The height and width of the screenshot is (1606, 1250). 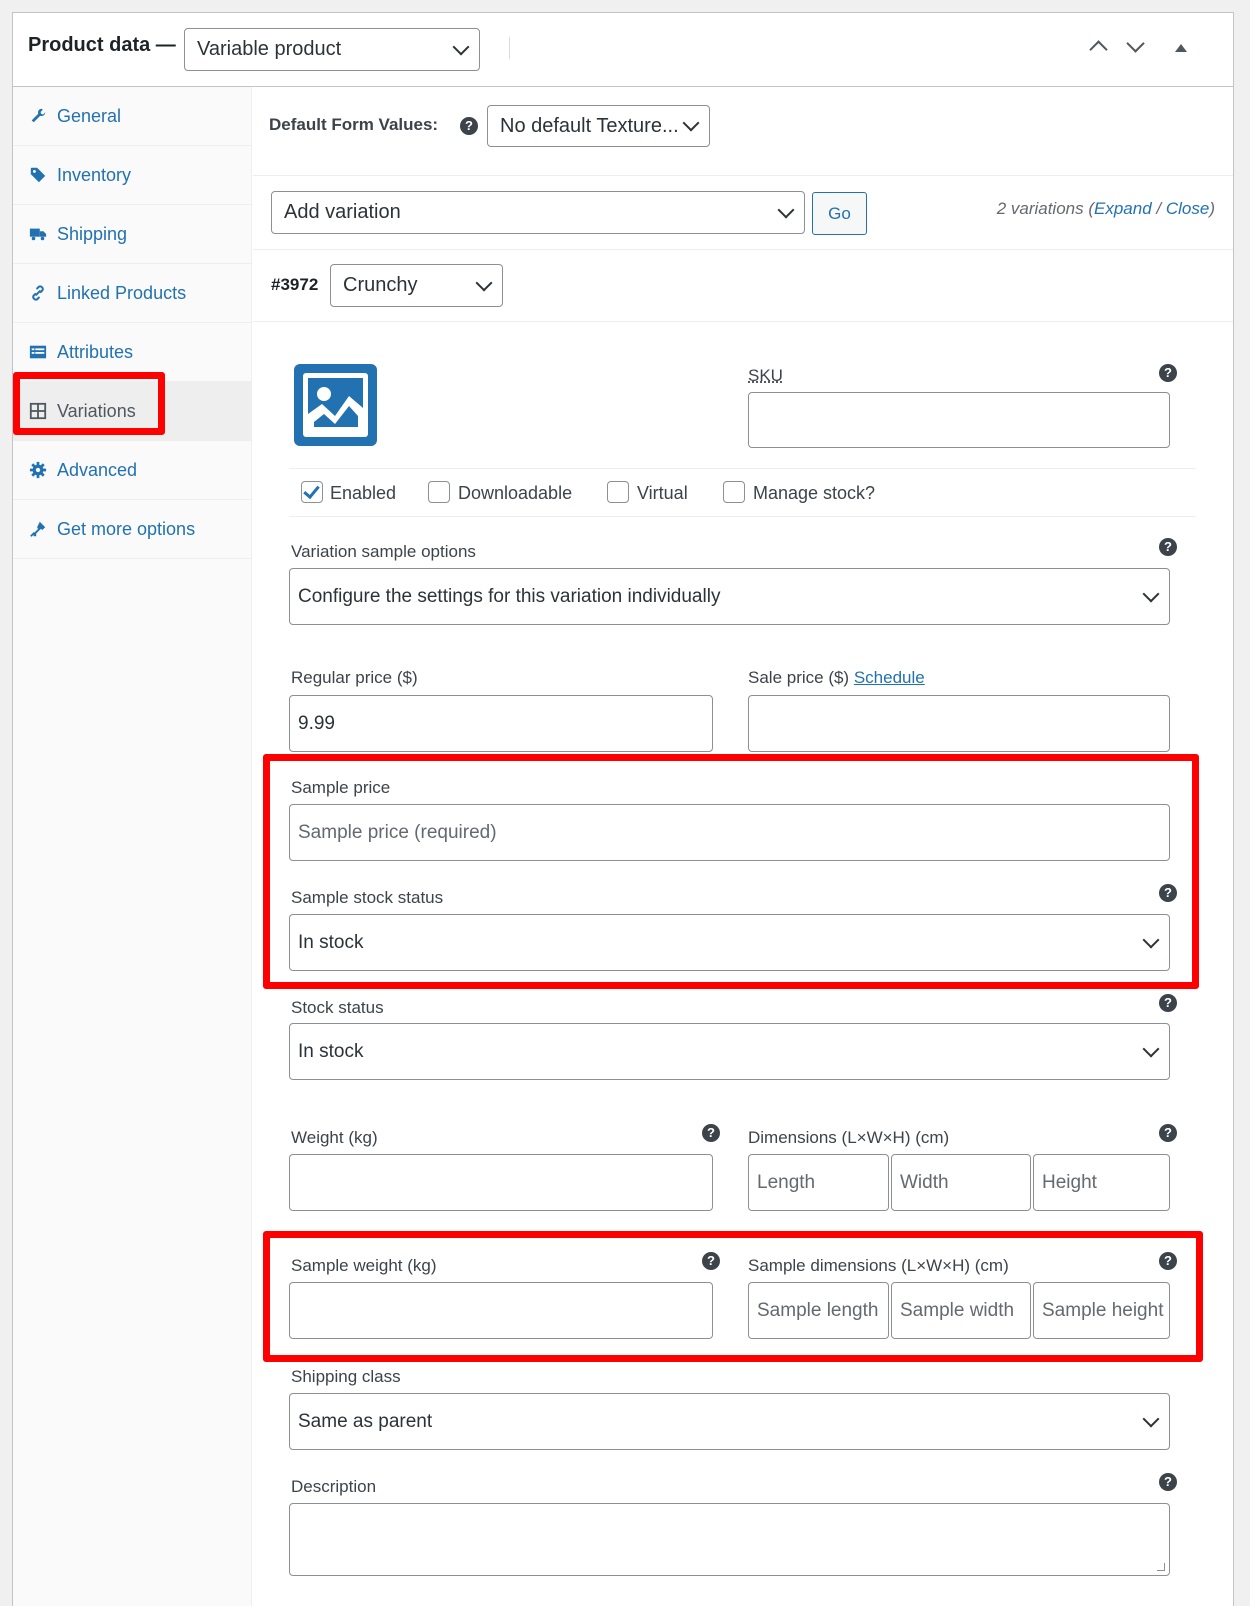 I want to click on texture-value: Crunchy, so click(x=380, y=285).